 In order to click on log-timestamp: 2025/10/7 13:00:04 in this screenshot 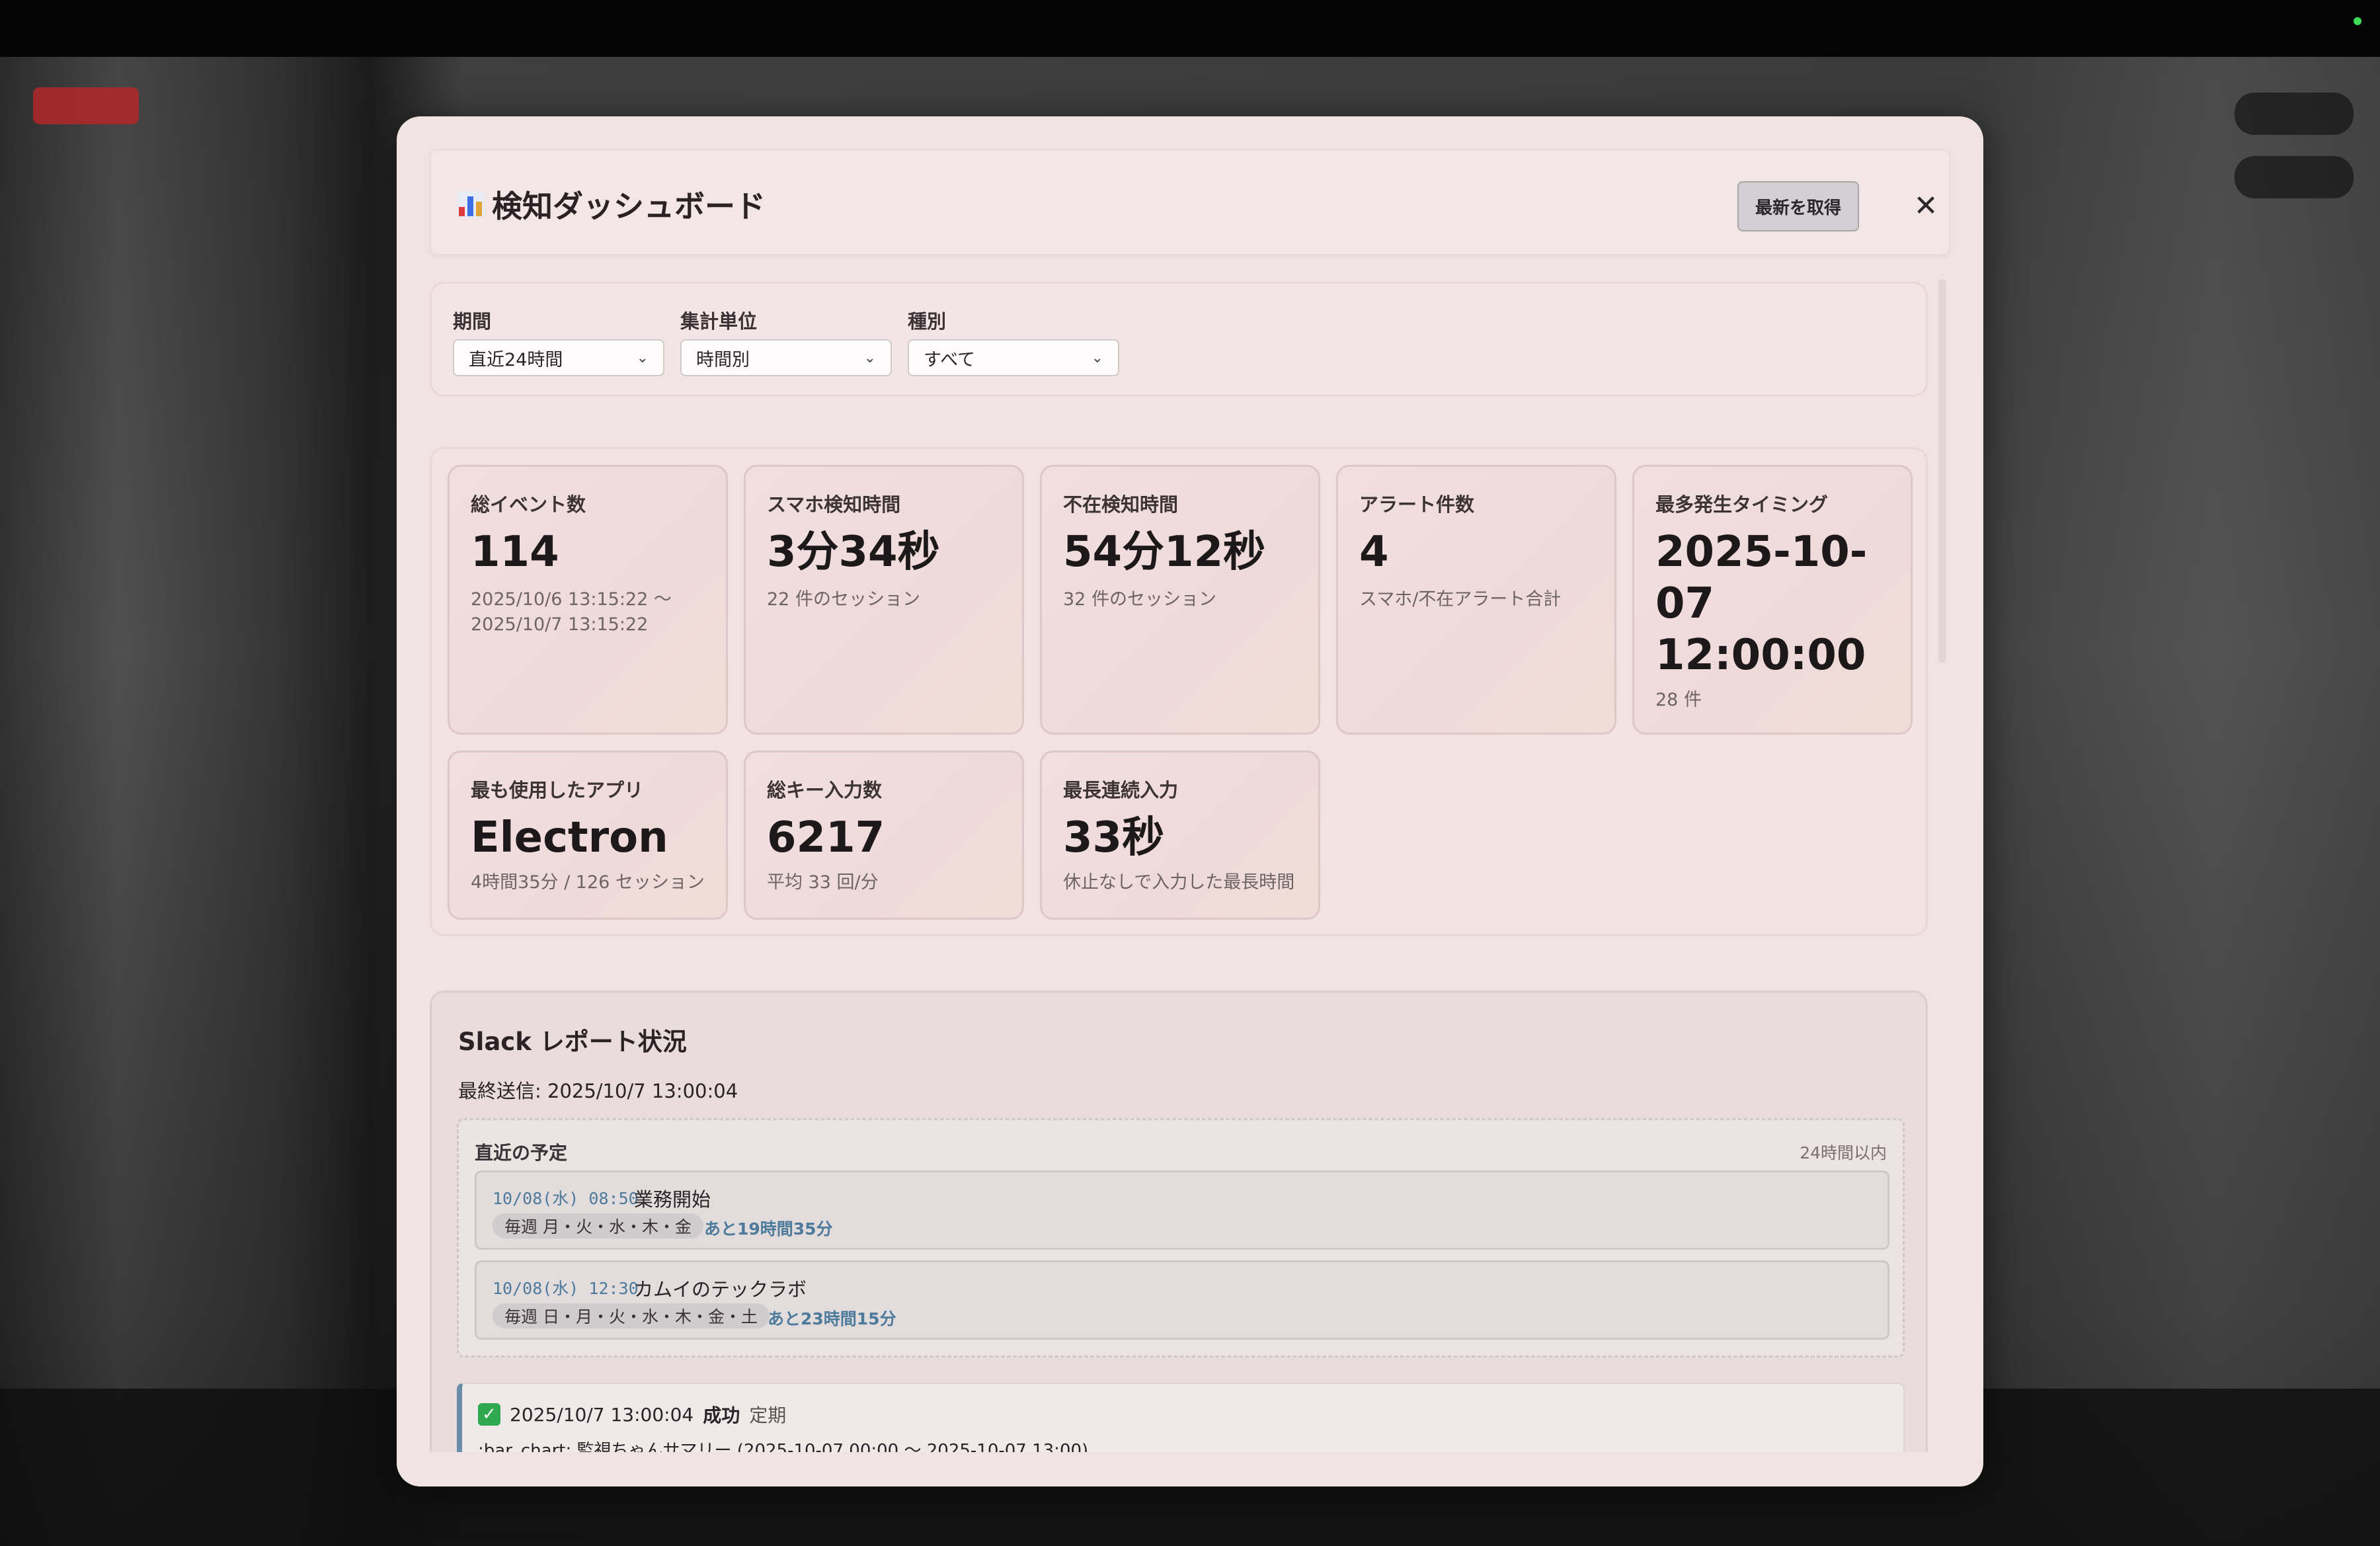, I will do `click(602, 1414)`.